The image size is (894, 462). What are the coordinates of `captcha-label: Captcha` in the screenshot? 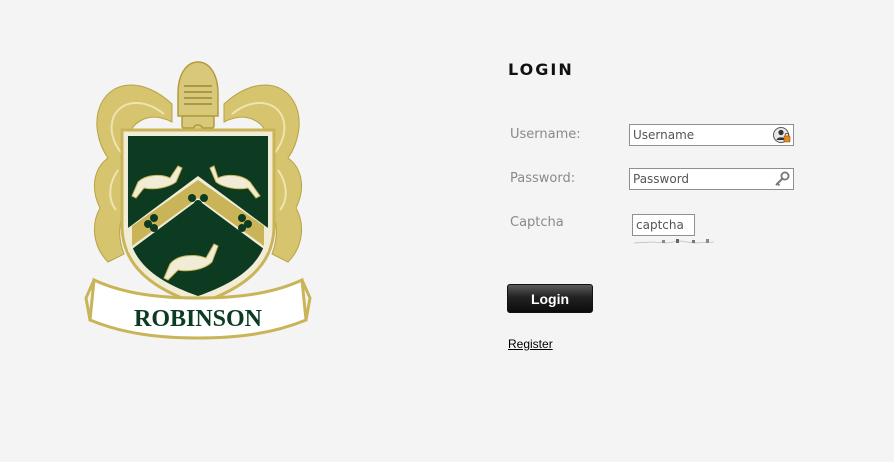 It's located at (537, 222).